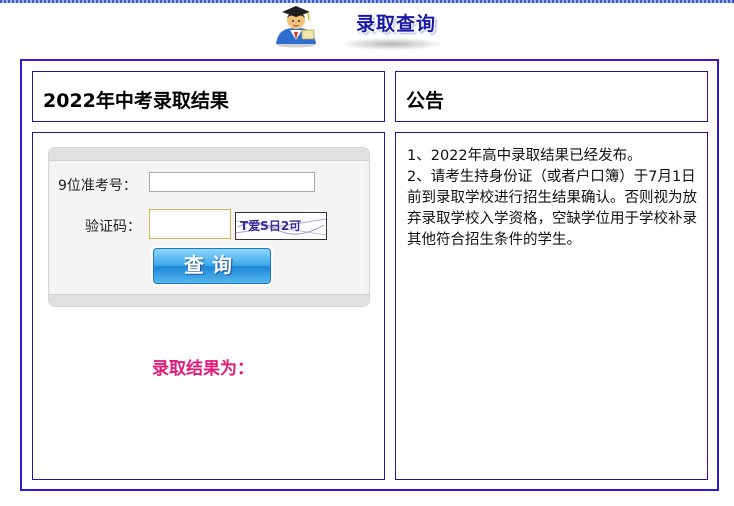  What do you see at coordinates (113, 227) in the screenshot?
I see `captcha-label: 验证码：` at bounding box center [113, 227].